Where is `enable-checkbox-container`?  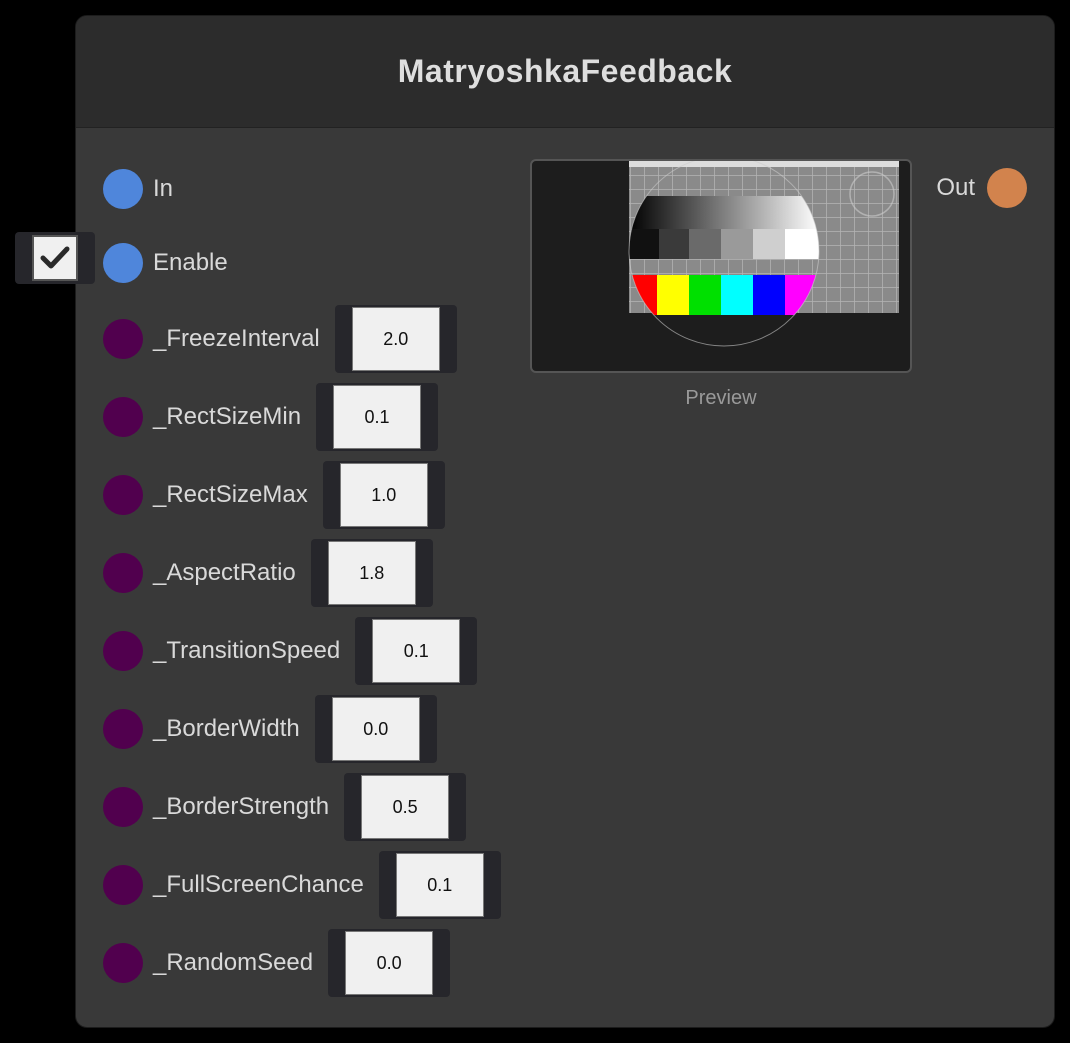
enable-checkbox-container is located at coordinates (55, 258).